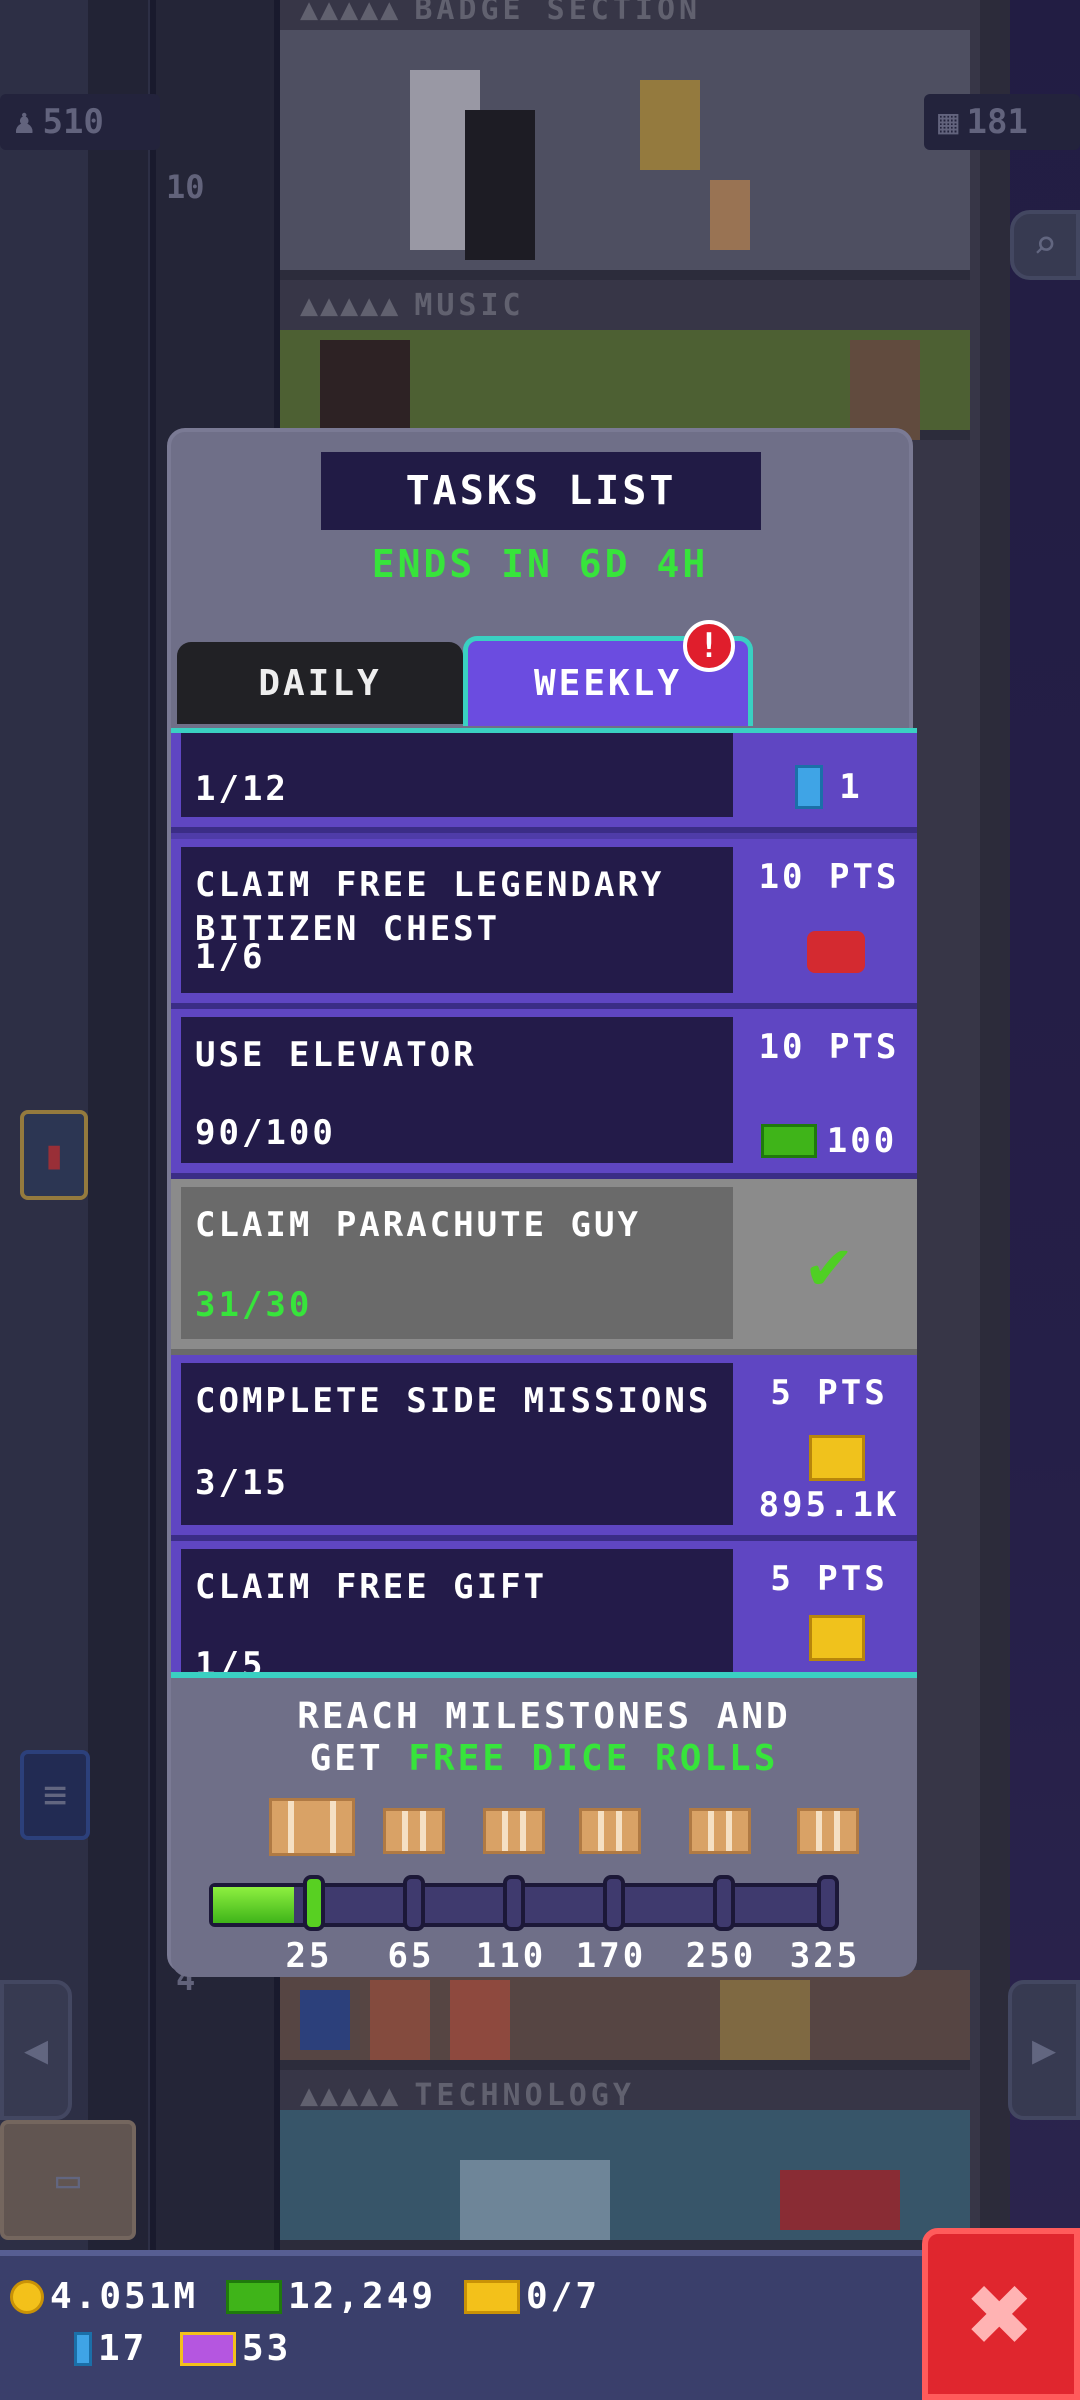 This screenshot has width=1080, height=2400. What do you see at coordinates (362, 2296) in the screenshot?
I see `bux-value: 12,249` at bounding box center [362, 2296].